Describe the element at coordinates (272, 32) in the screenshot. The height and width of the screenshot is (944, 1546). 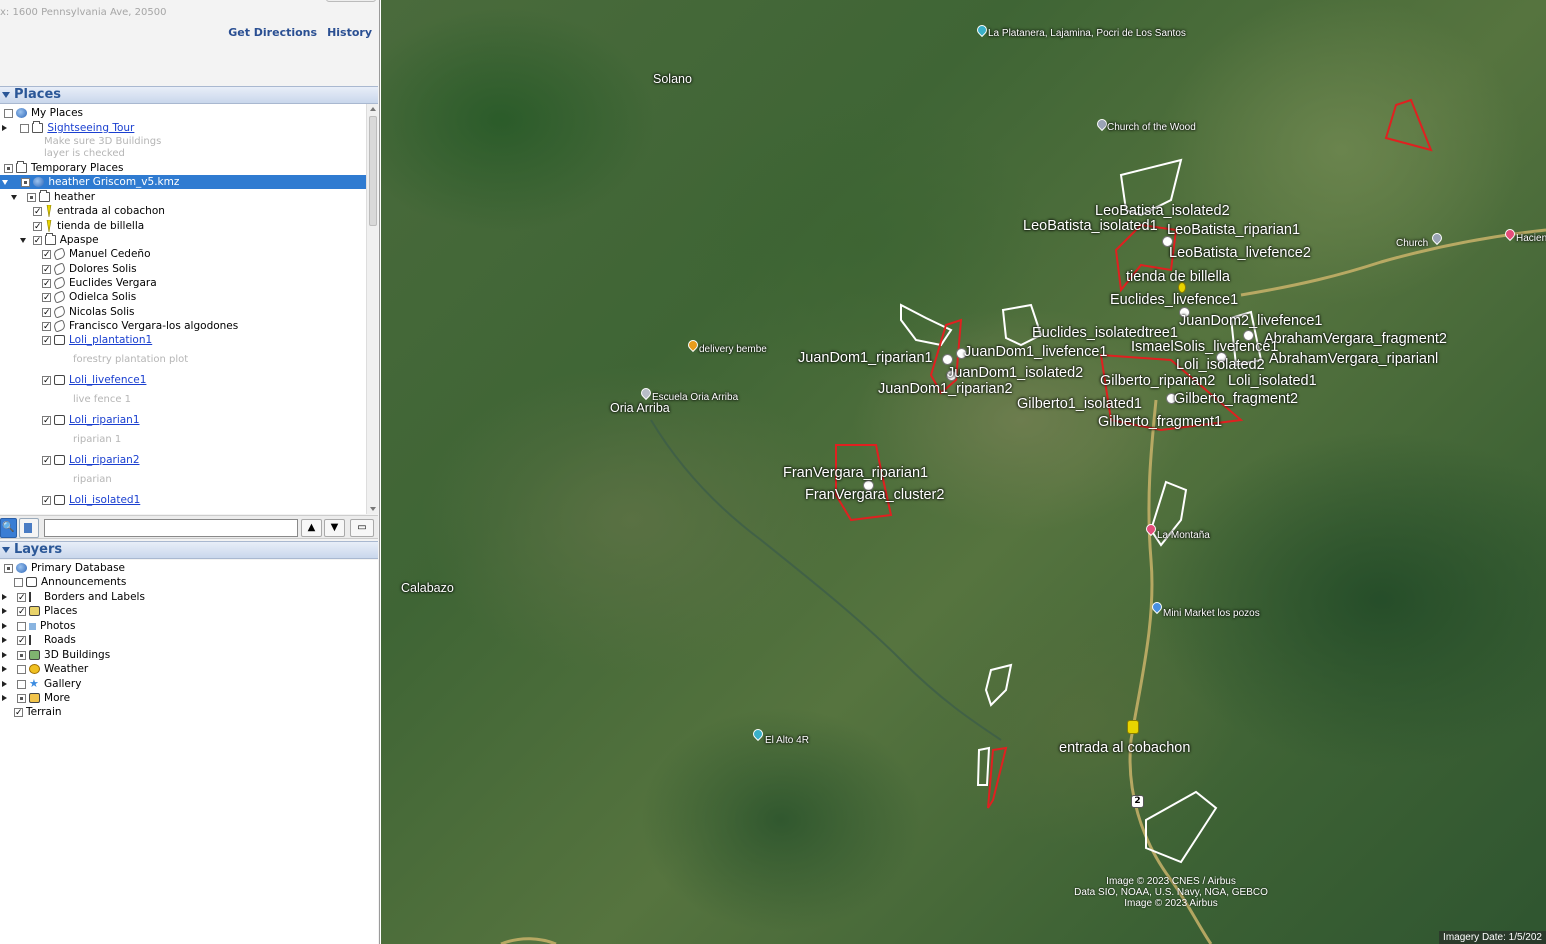
I see `get-directions-link: Get Directions` at that location.